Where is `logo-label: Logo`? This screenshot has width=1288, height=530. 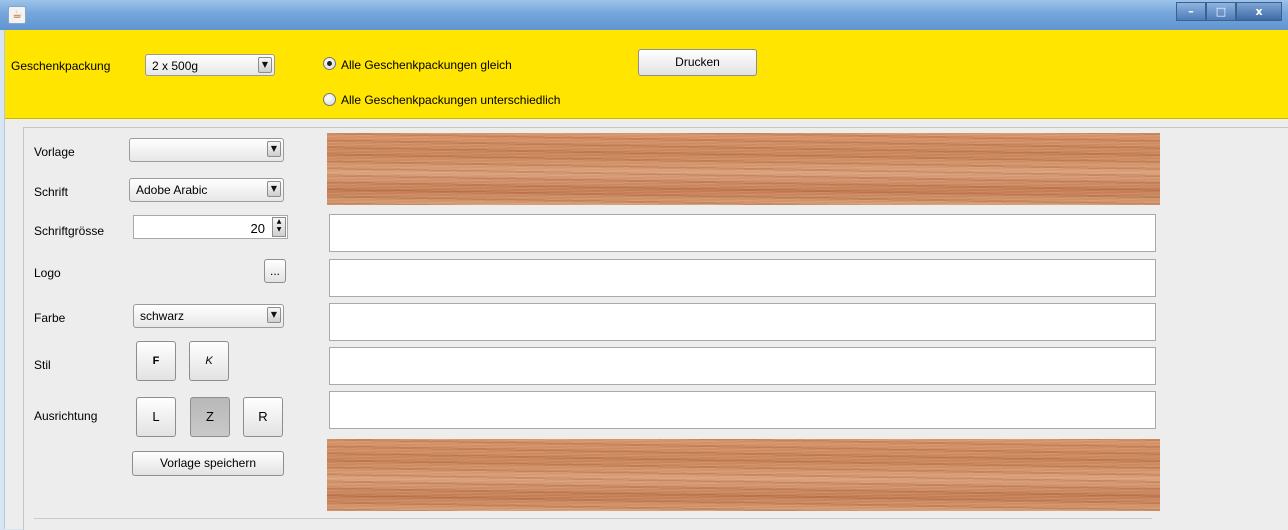 logo-label: Logo is located at coordinates (47, 273).